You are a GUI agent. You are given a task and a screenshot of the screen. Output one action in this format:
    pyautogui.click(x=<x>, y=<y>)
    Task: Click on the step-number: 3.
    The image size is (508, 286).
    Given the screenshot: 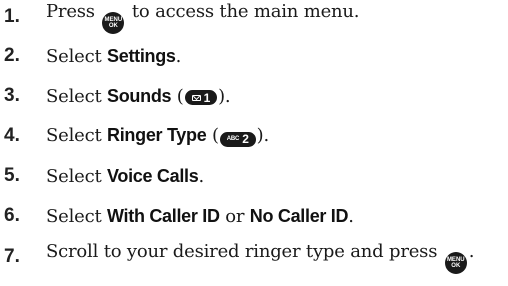 What is the action you would take?
    pyautogui.click(x=12, y=95)
    